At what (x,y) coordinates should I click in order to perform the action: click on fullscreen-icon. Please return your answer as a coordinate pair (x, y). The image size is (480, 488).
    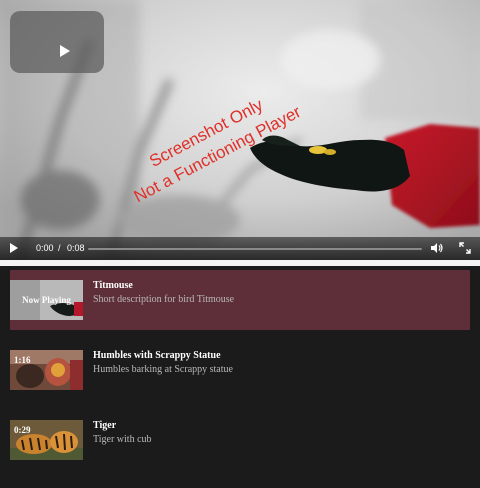
    Looking at the image, I should click on (465, 248).